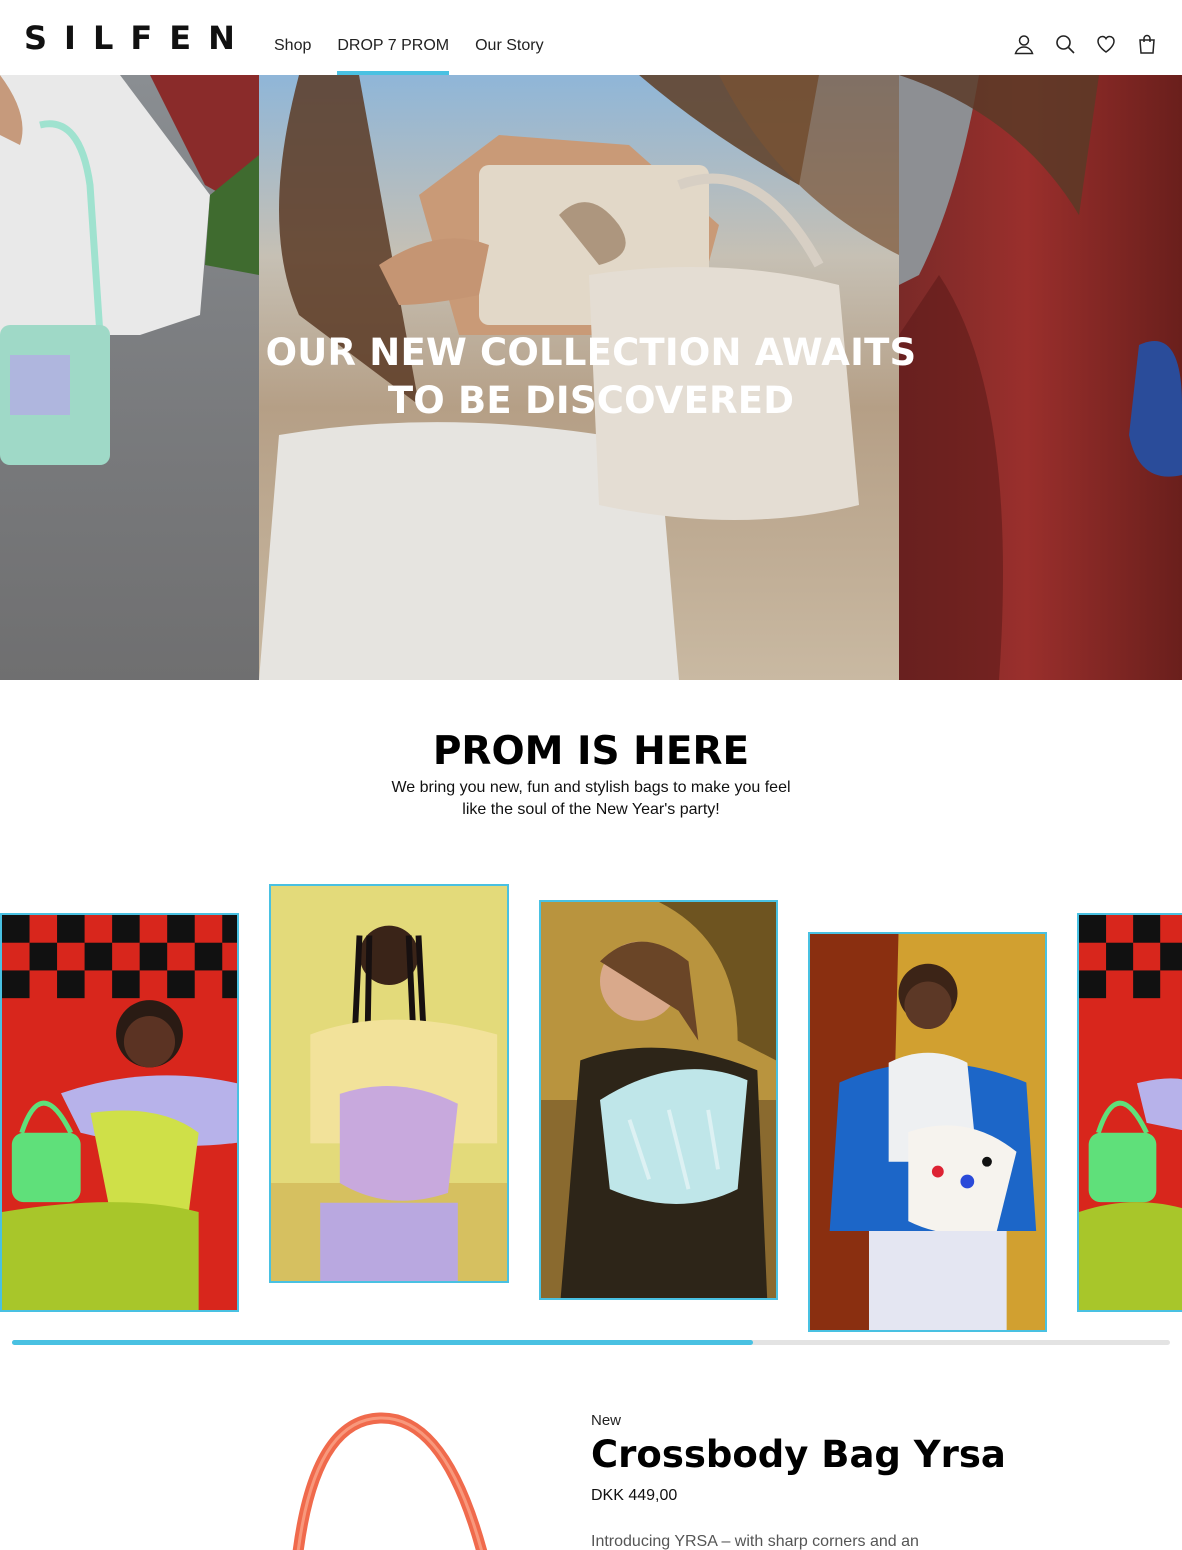  I want to click on nav-shop: Shop, so click(292, 37).